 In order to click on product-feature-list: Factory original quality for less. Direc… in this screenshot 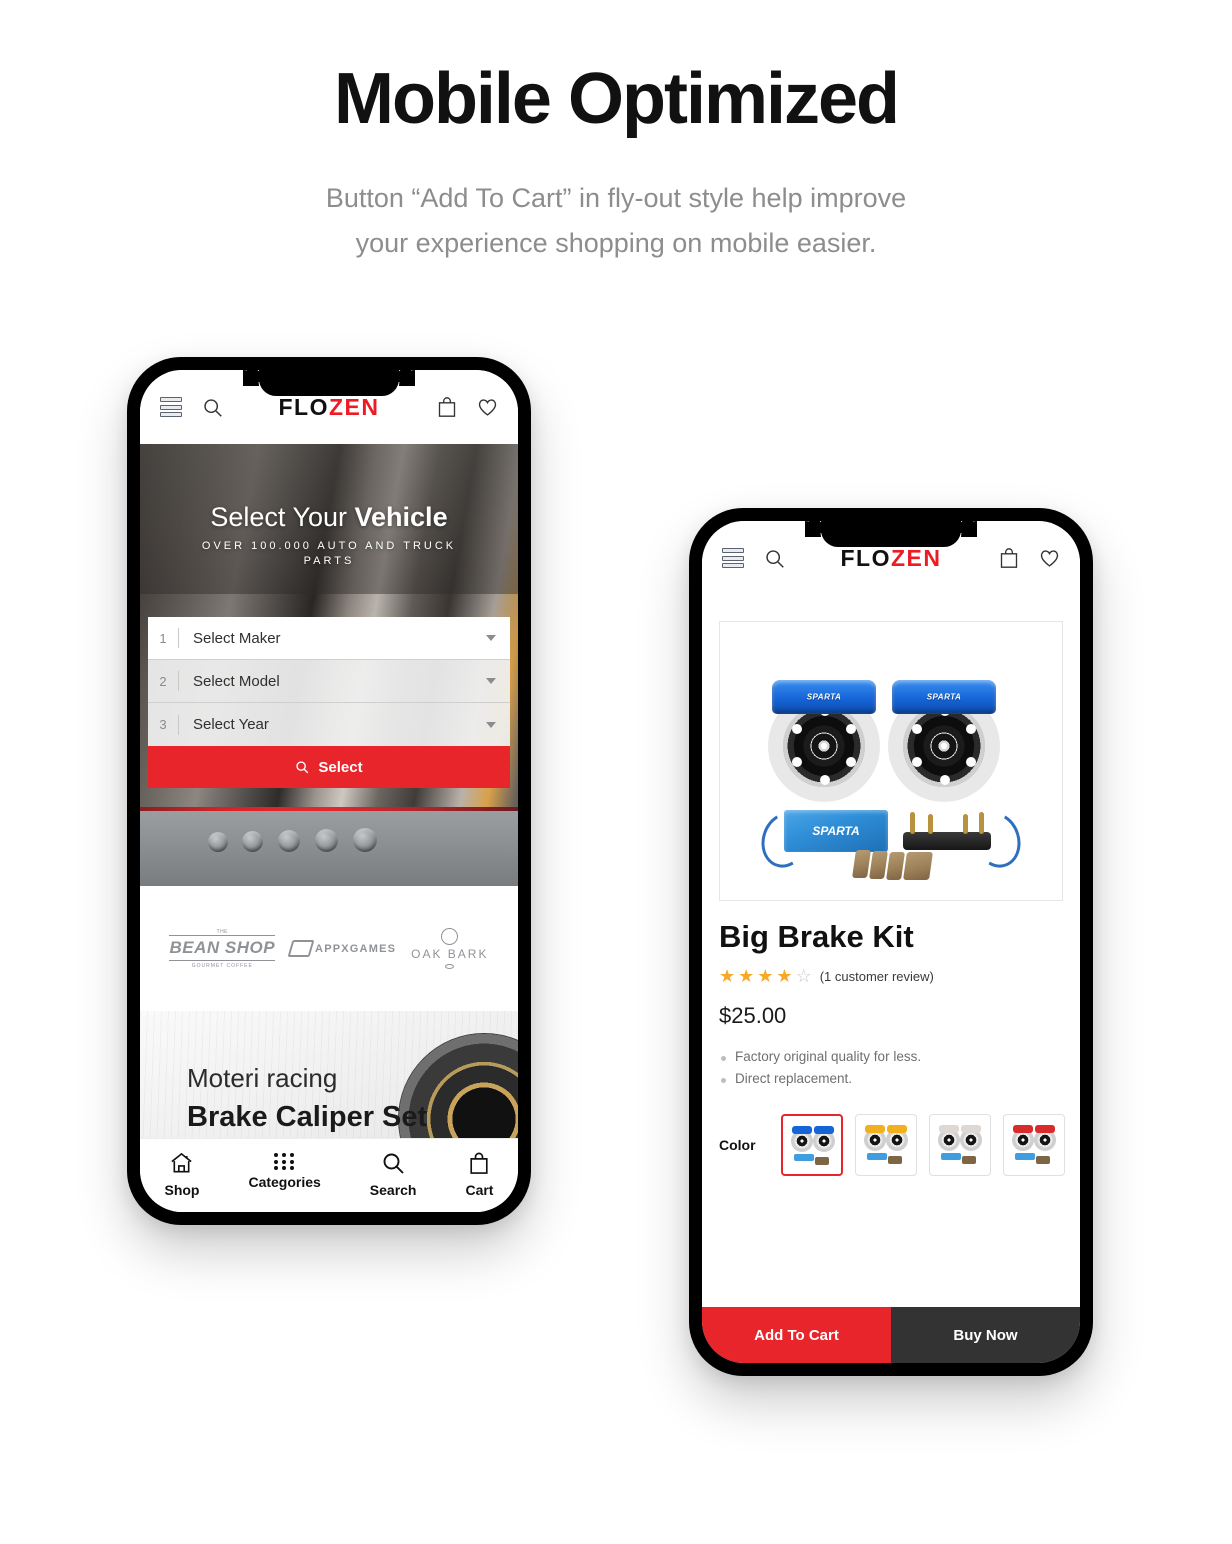, I will do `click(820, 1071)`.